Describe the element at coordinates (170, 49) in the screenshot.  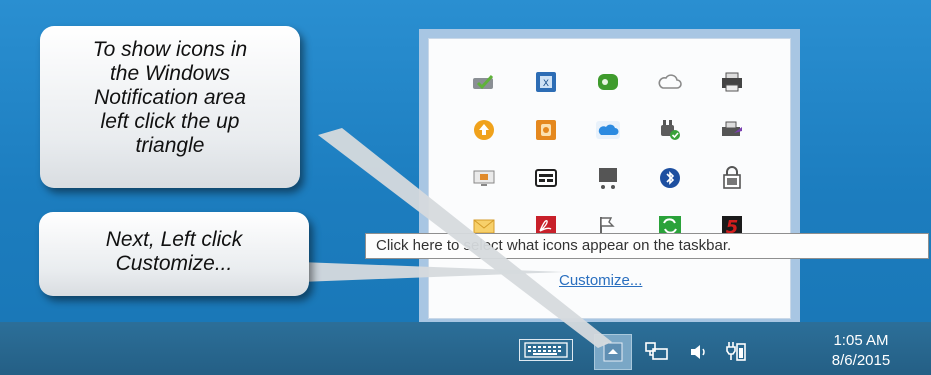
I see `callout-text-line: To show icons in` at that location.